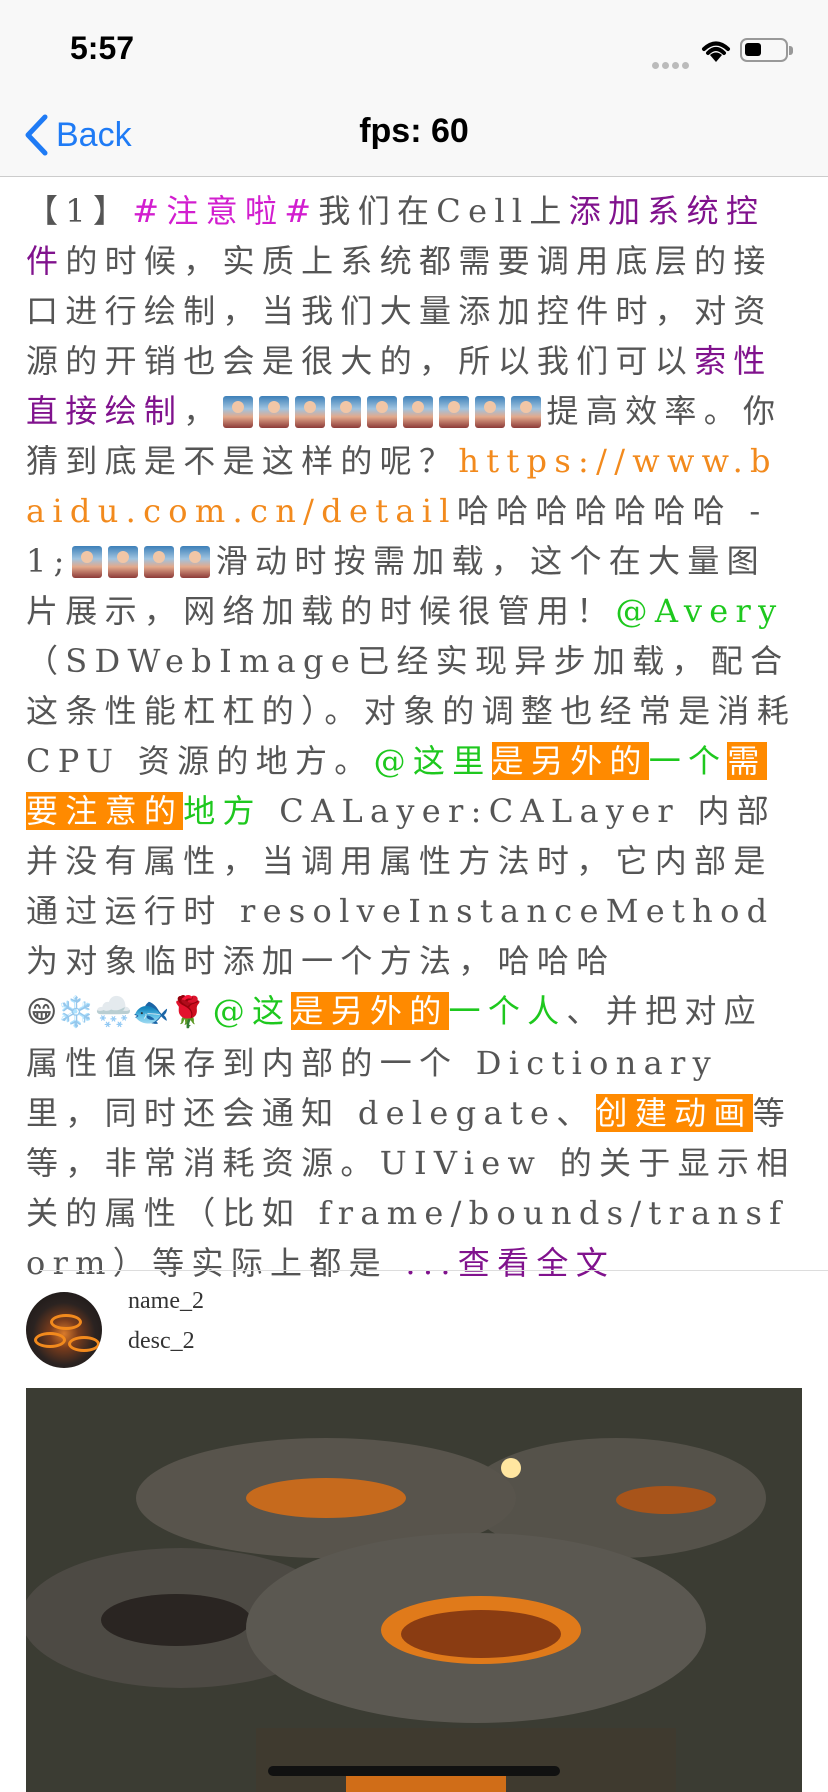  What do you see at coordinates (252, 1011) in the screenshot?
I see `mention-link: @这` at bounding box center [252, 1011].